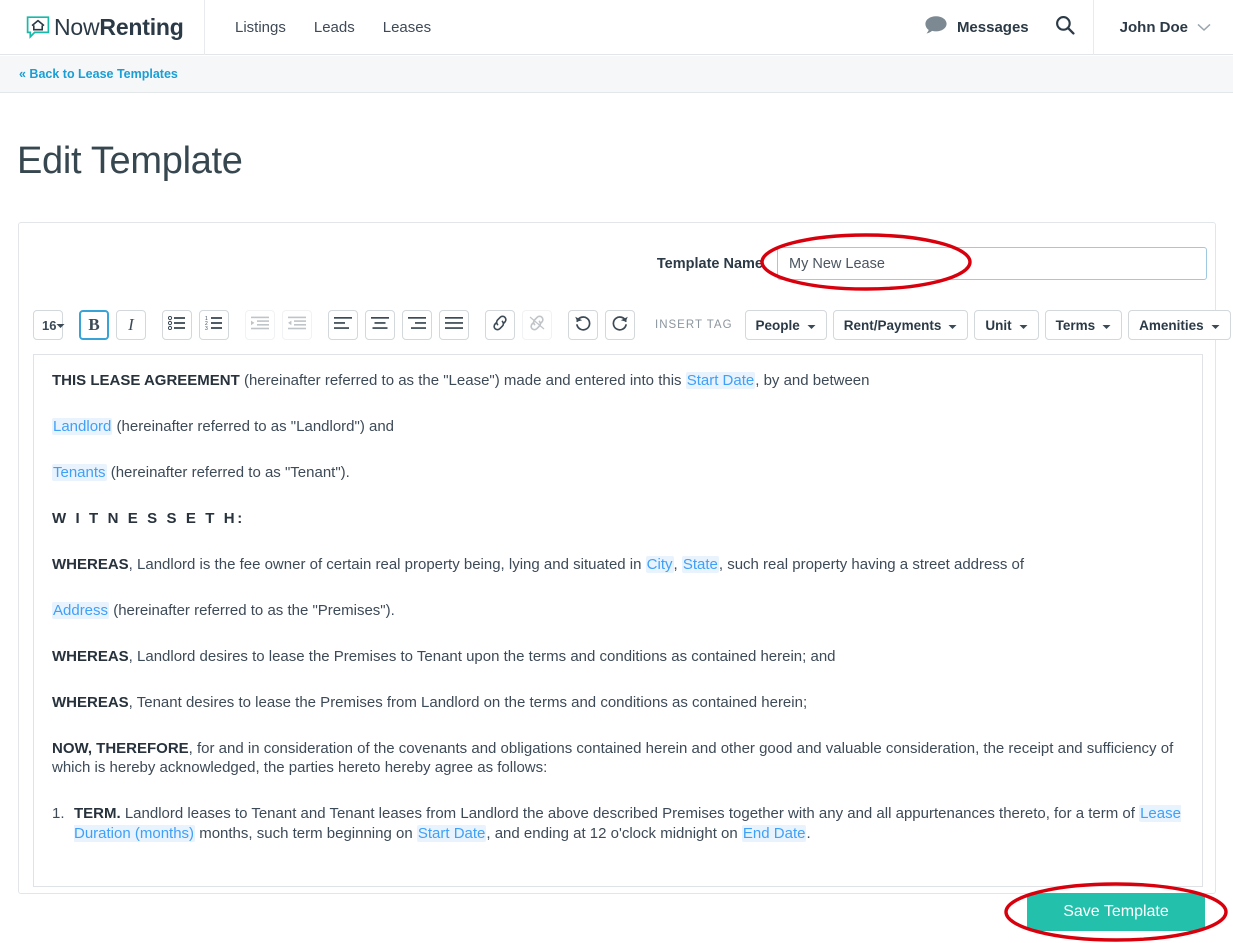  What do you see at coordinates (90, 656) in the screenshot?
I see `para7-bold: WHEREAS` at bounding box center [90, 656].